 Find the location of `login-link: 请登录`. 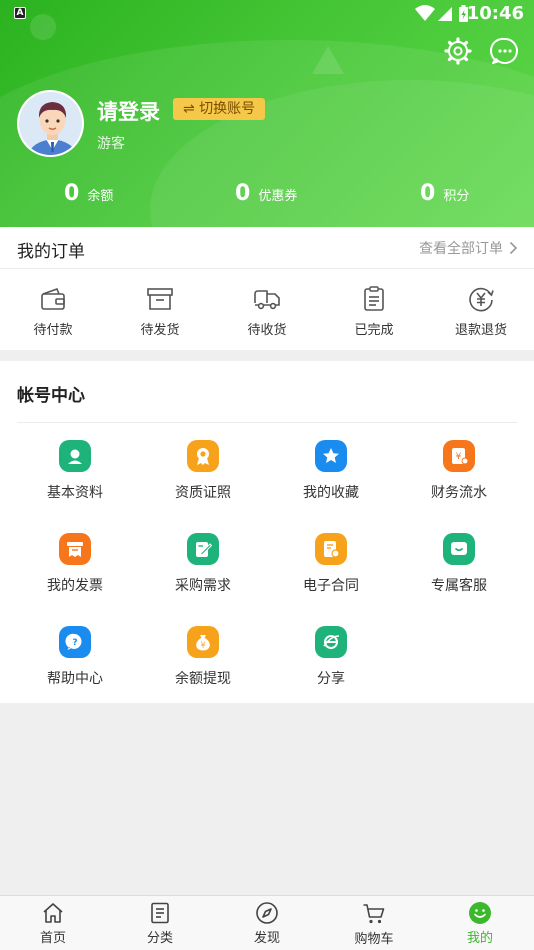

login-link: 请登录 is located at coordinates (128, 111).